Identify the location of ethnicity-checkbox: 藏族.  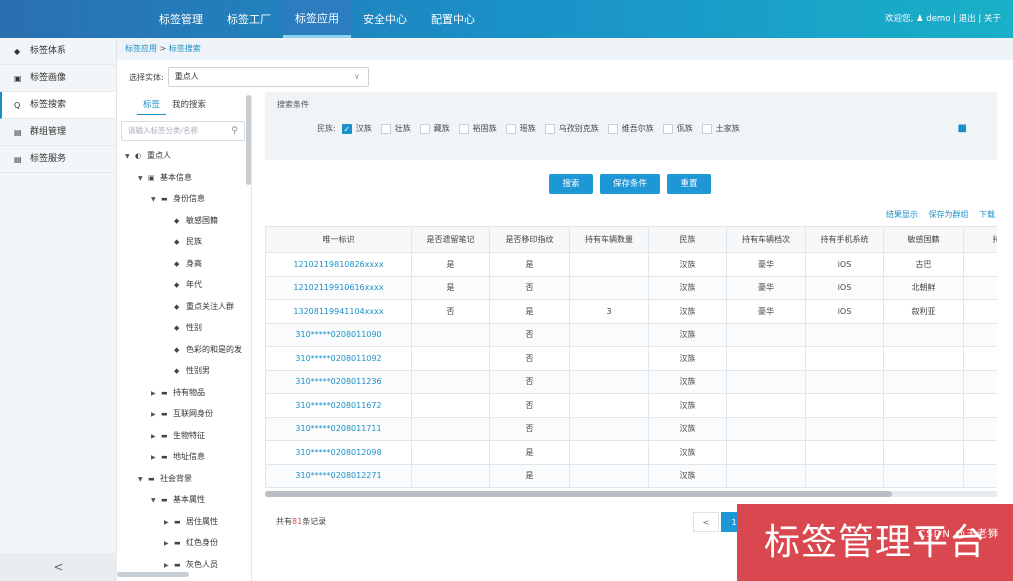
(434, 128).